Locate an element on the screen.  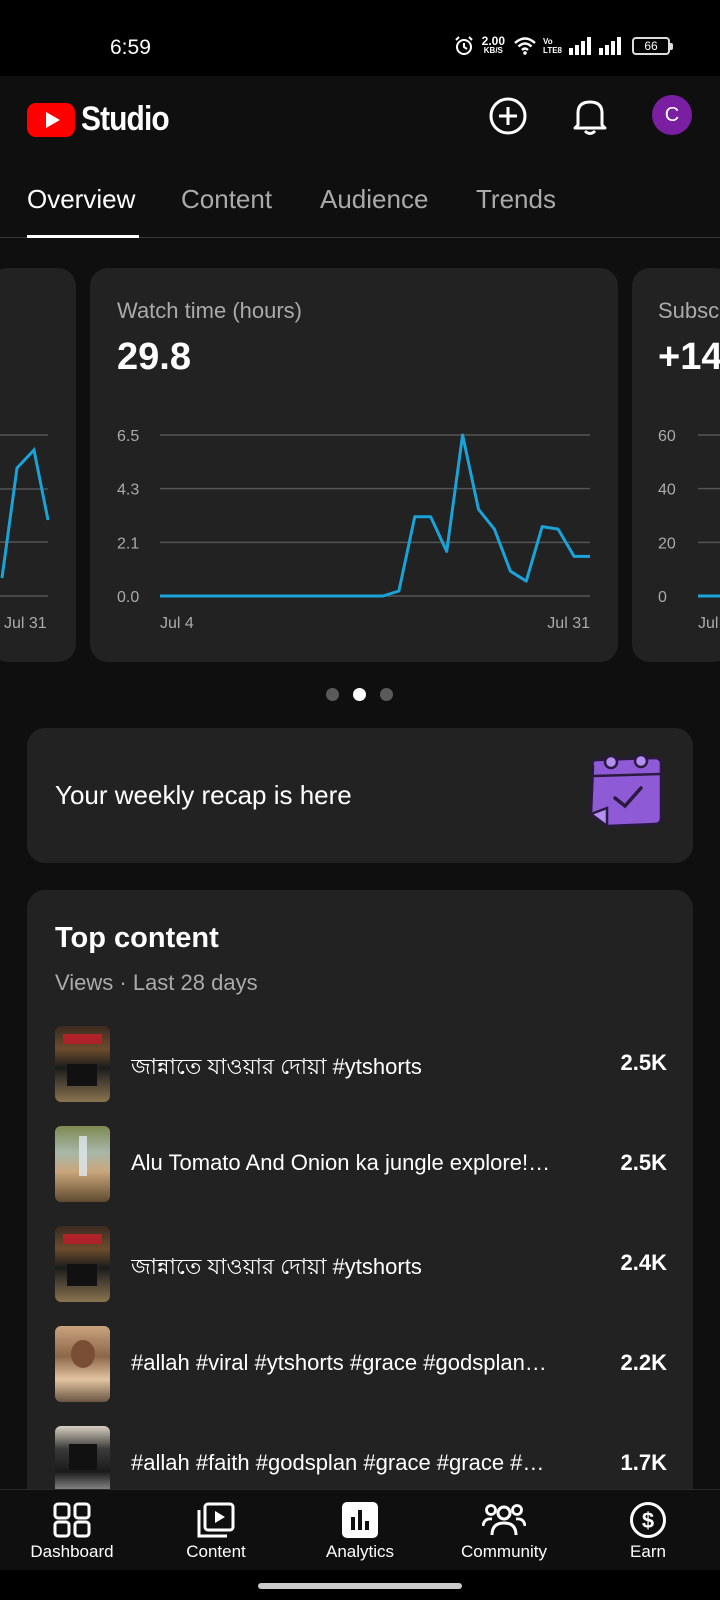
x-tick-label: Jul 4 is located at coordinates (177, 623).